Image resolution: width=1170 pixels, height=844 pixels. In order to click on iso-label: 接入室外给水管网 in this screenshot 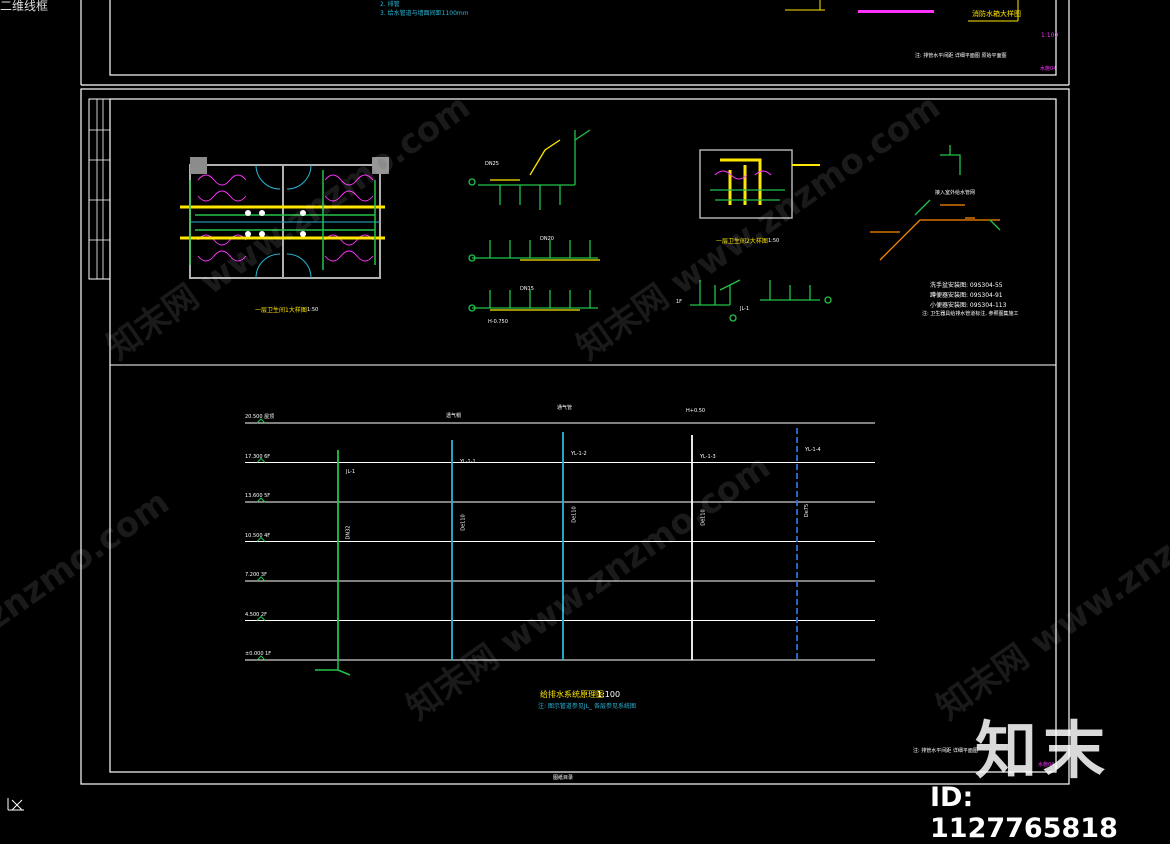, I will do `click(955, 193)`.